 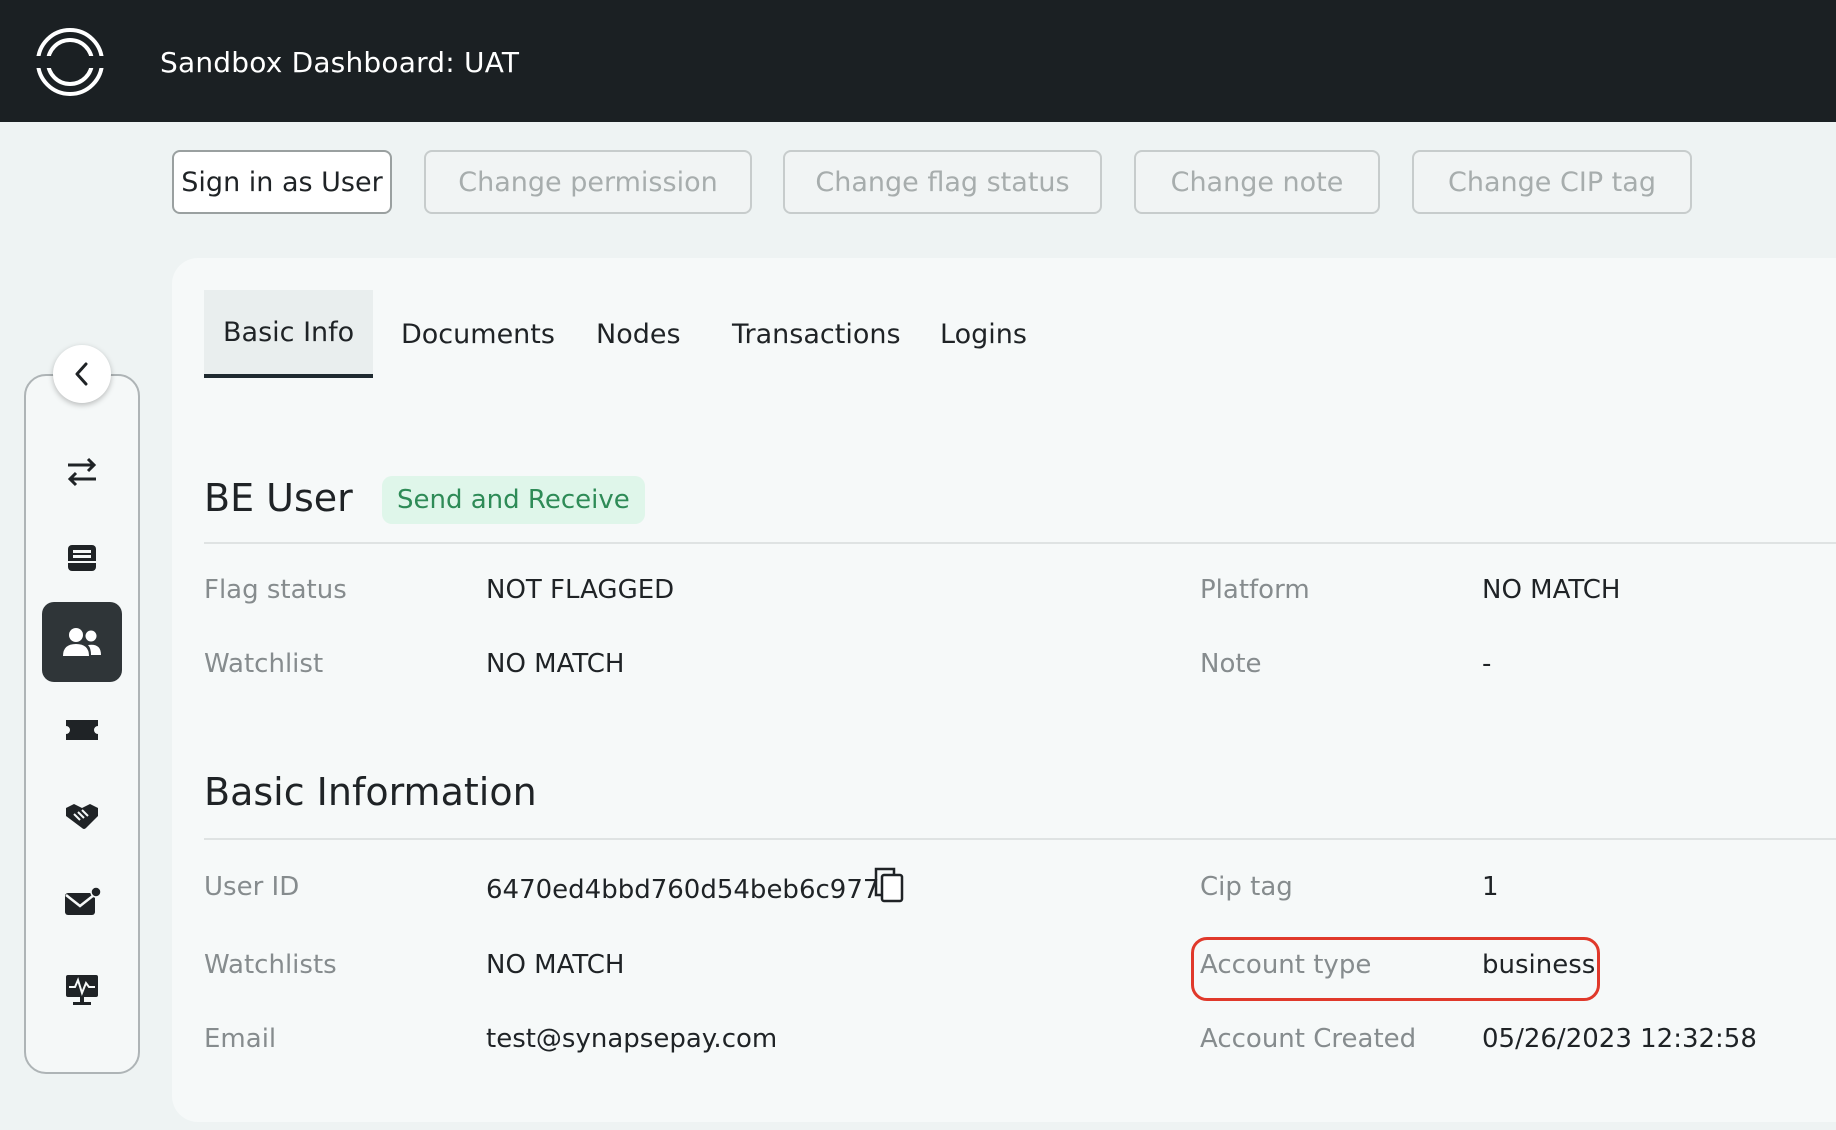 What do you see at coordinates (478, 334) in the screenshot?
I see `tab-documents: Documents` at bounding box center [478, 334].